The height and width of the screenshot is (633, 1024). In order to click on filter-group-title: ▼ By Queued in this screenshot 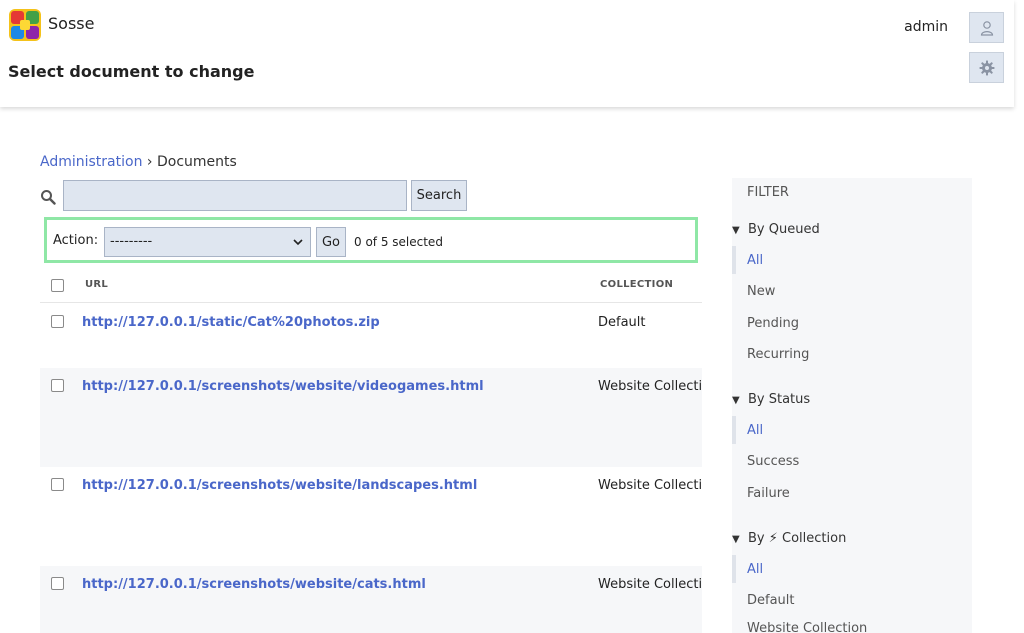, I will do `click(776, 229)`.